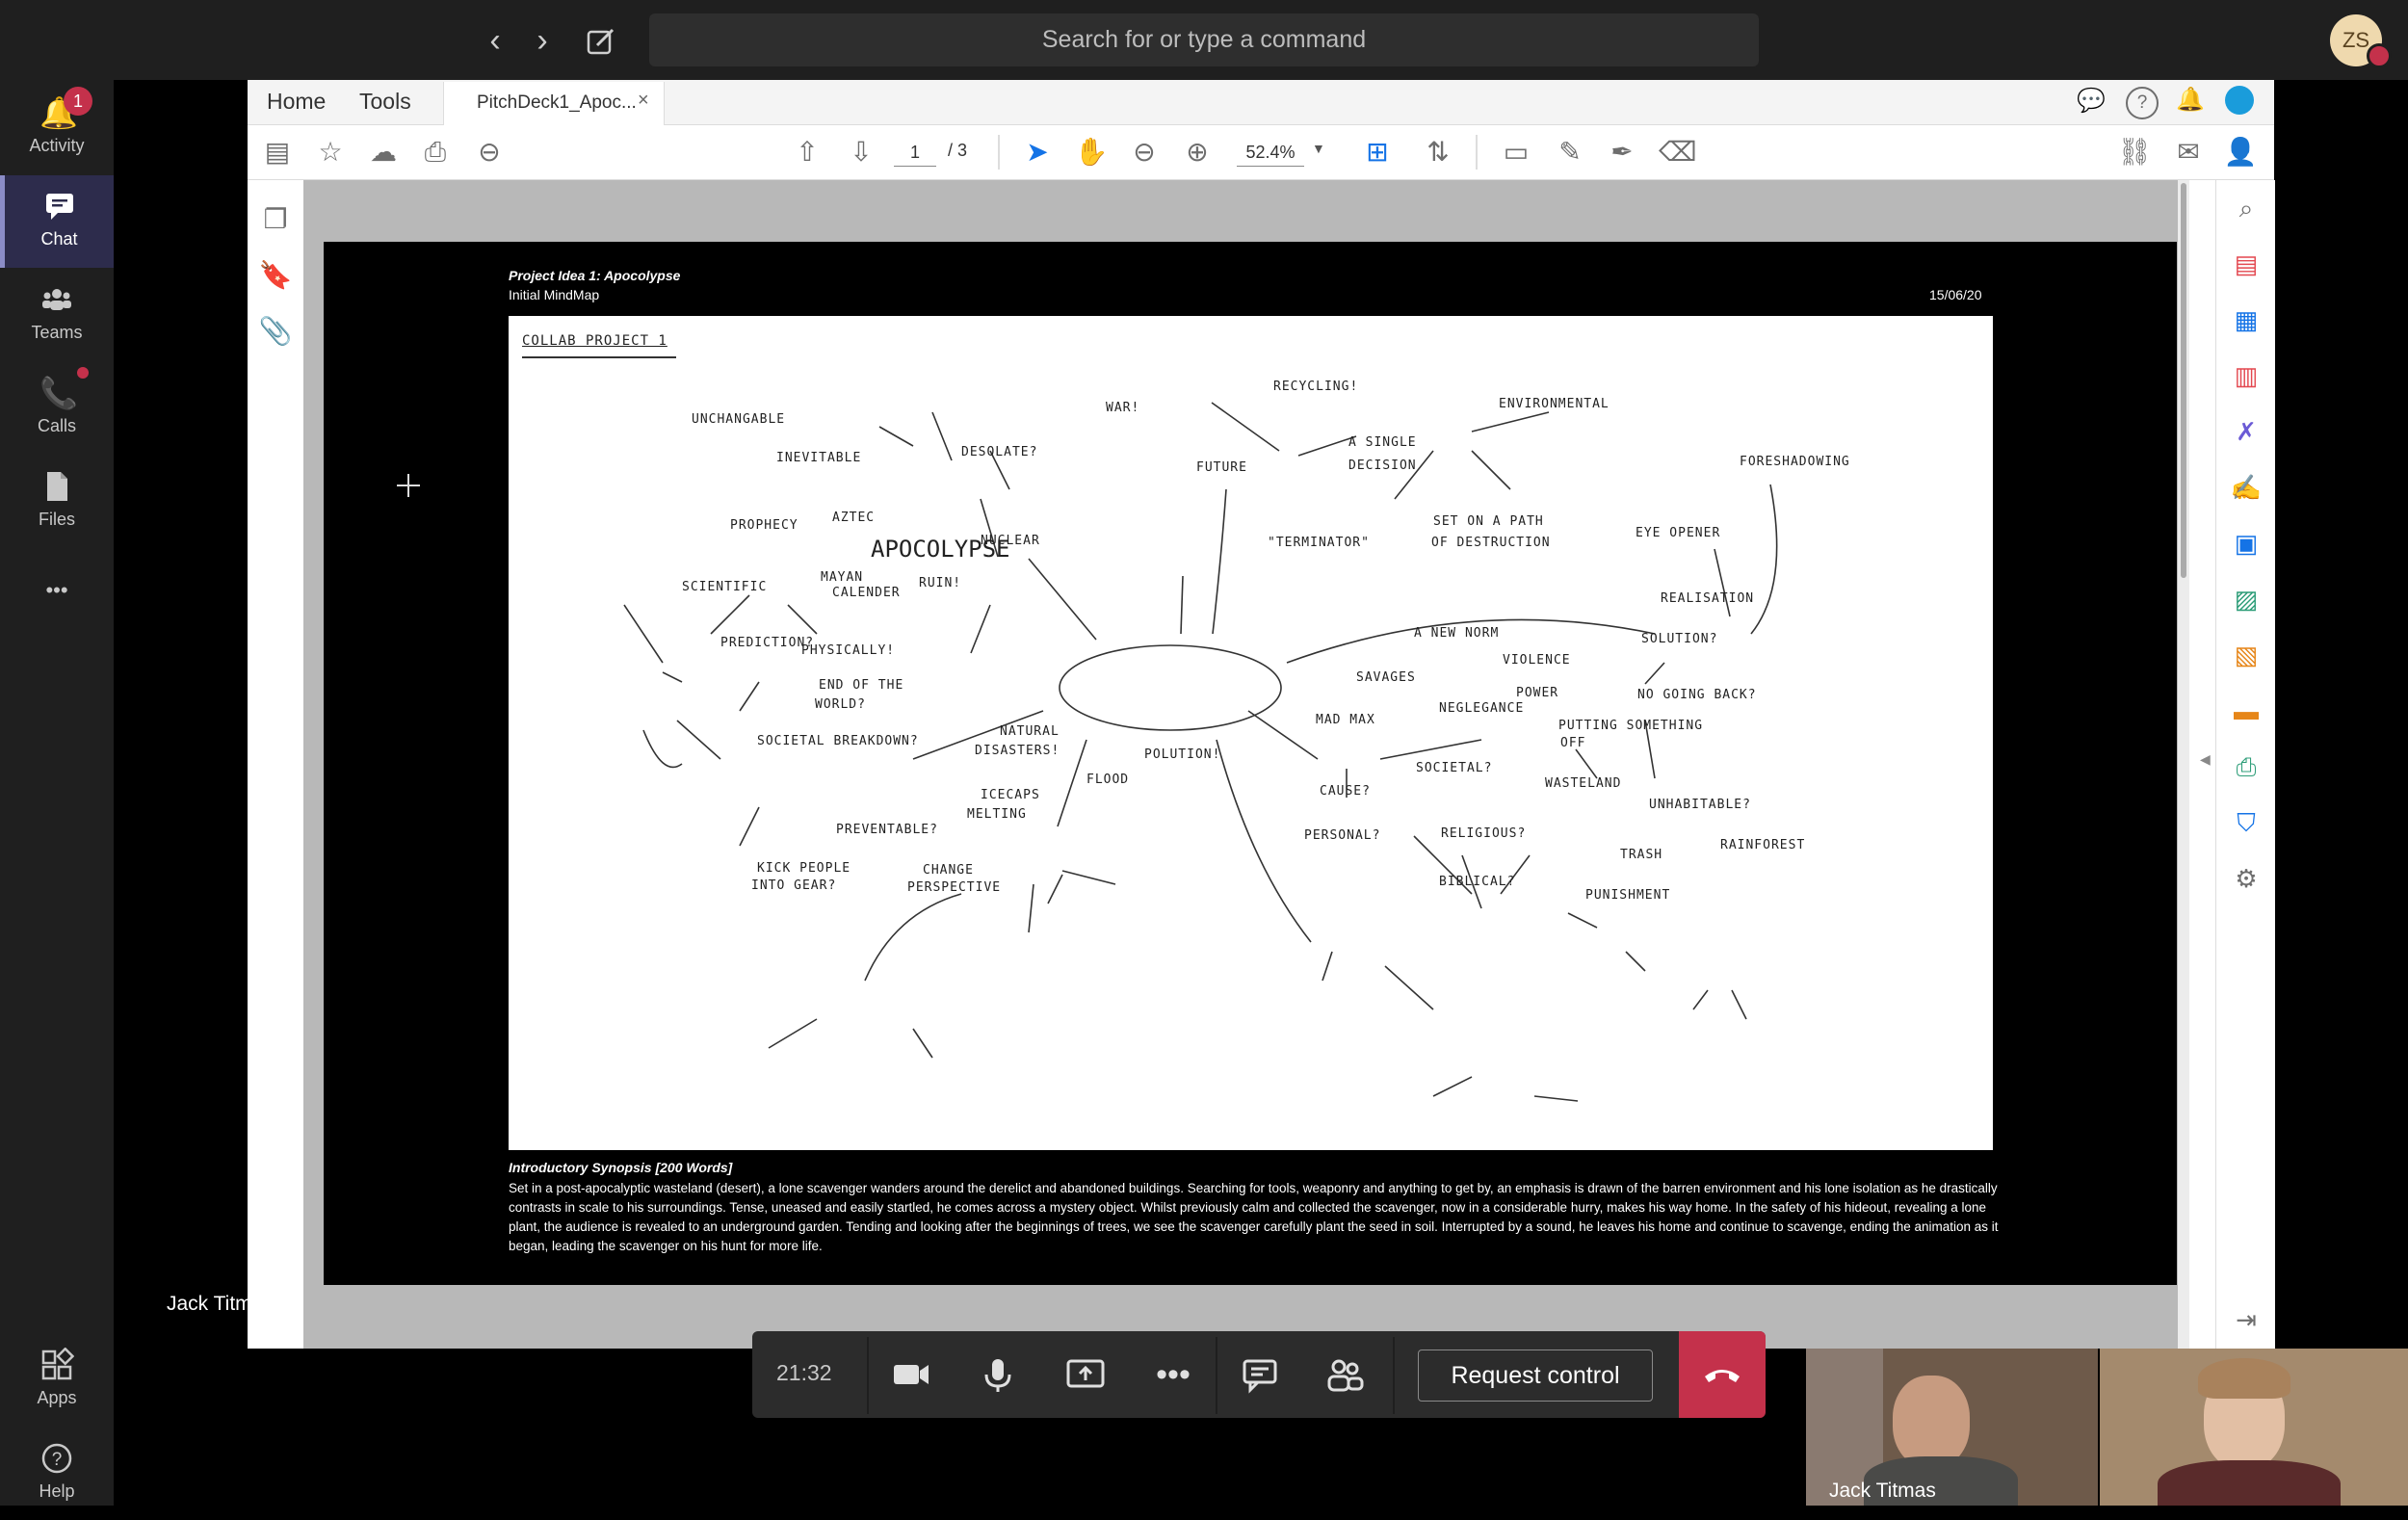 This screenshot has height=1520, width=2408. Describe the element at coordinates (1270, 153) in the screenshot. I see `zoom-level-input: 52.4%` at that location.